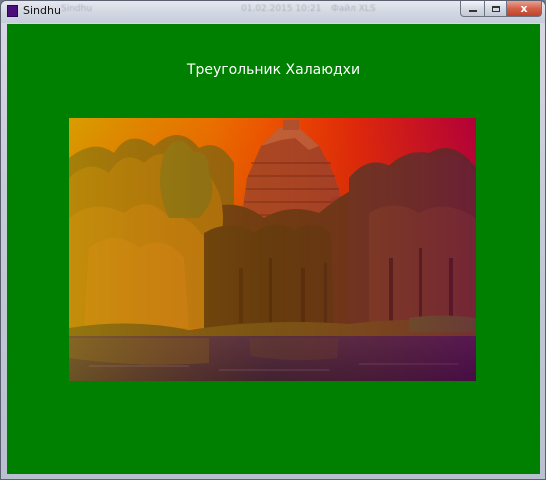  What do you see at coordinates (42, 10) in the screenshot?
I see `window-title: Sindhu` at bounding box center [42, 10].